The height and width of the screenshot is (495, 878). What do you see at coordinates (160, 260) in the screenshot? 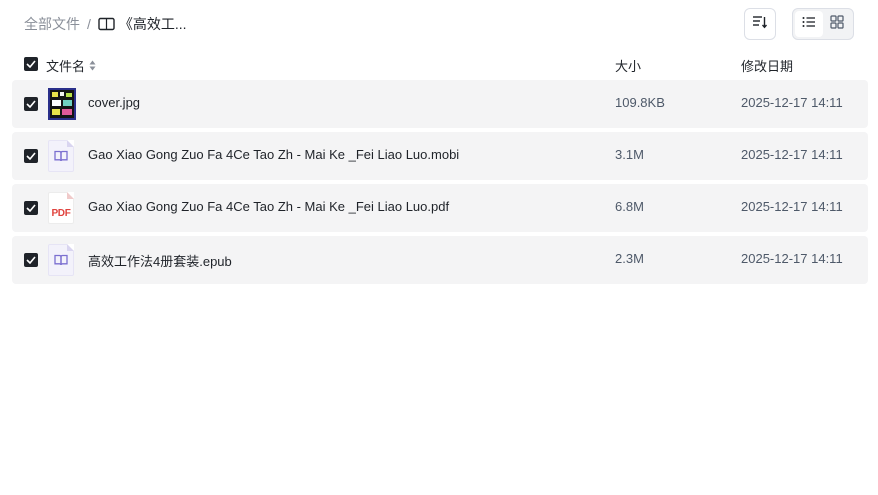
I see `file-name: 高效工作法4册套装.epub` at bounding box center [160, 260].